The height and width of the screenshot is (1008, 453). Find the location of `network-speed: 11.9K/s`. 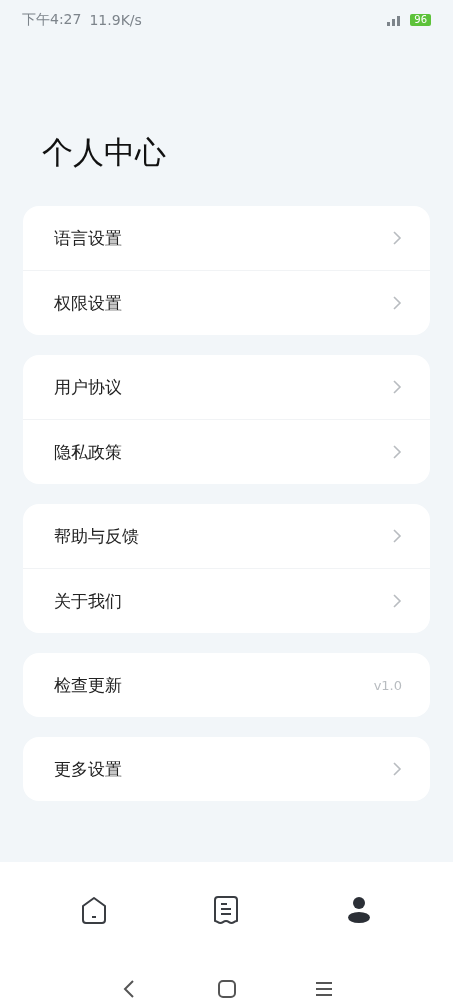

network-speed: 11.9K/s is located at coordinates (115, 20).